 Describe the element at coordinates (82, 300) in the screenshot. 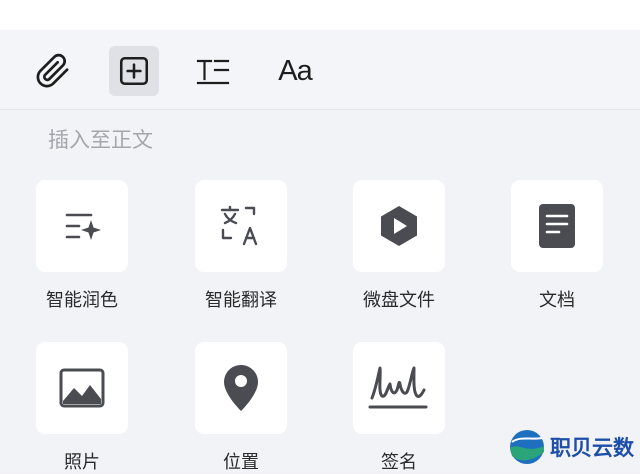

I see `polish-label: 智能润色` at that location.